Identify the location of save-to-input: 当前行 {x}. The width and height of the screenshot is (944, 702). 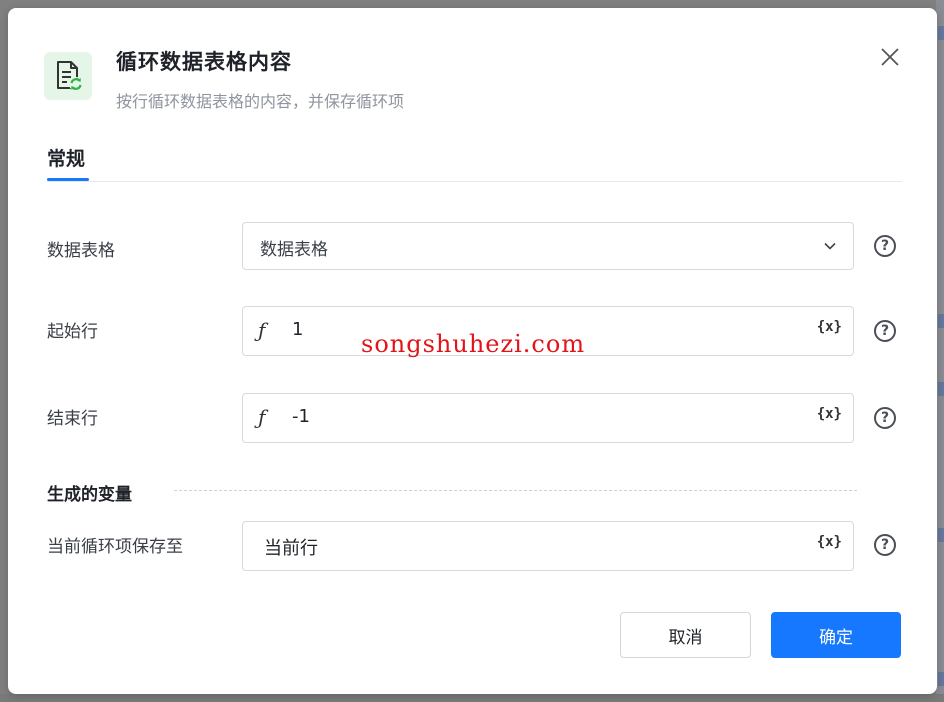
(548, 546).